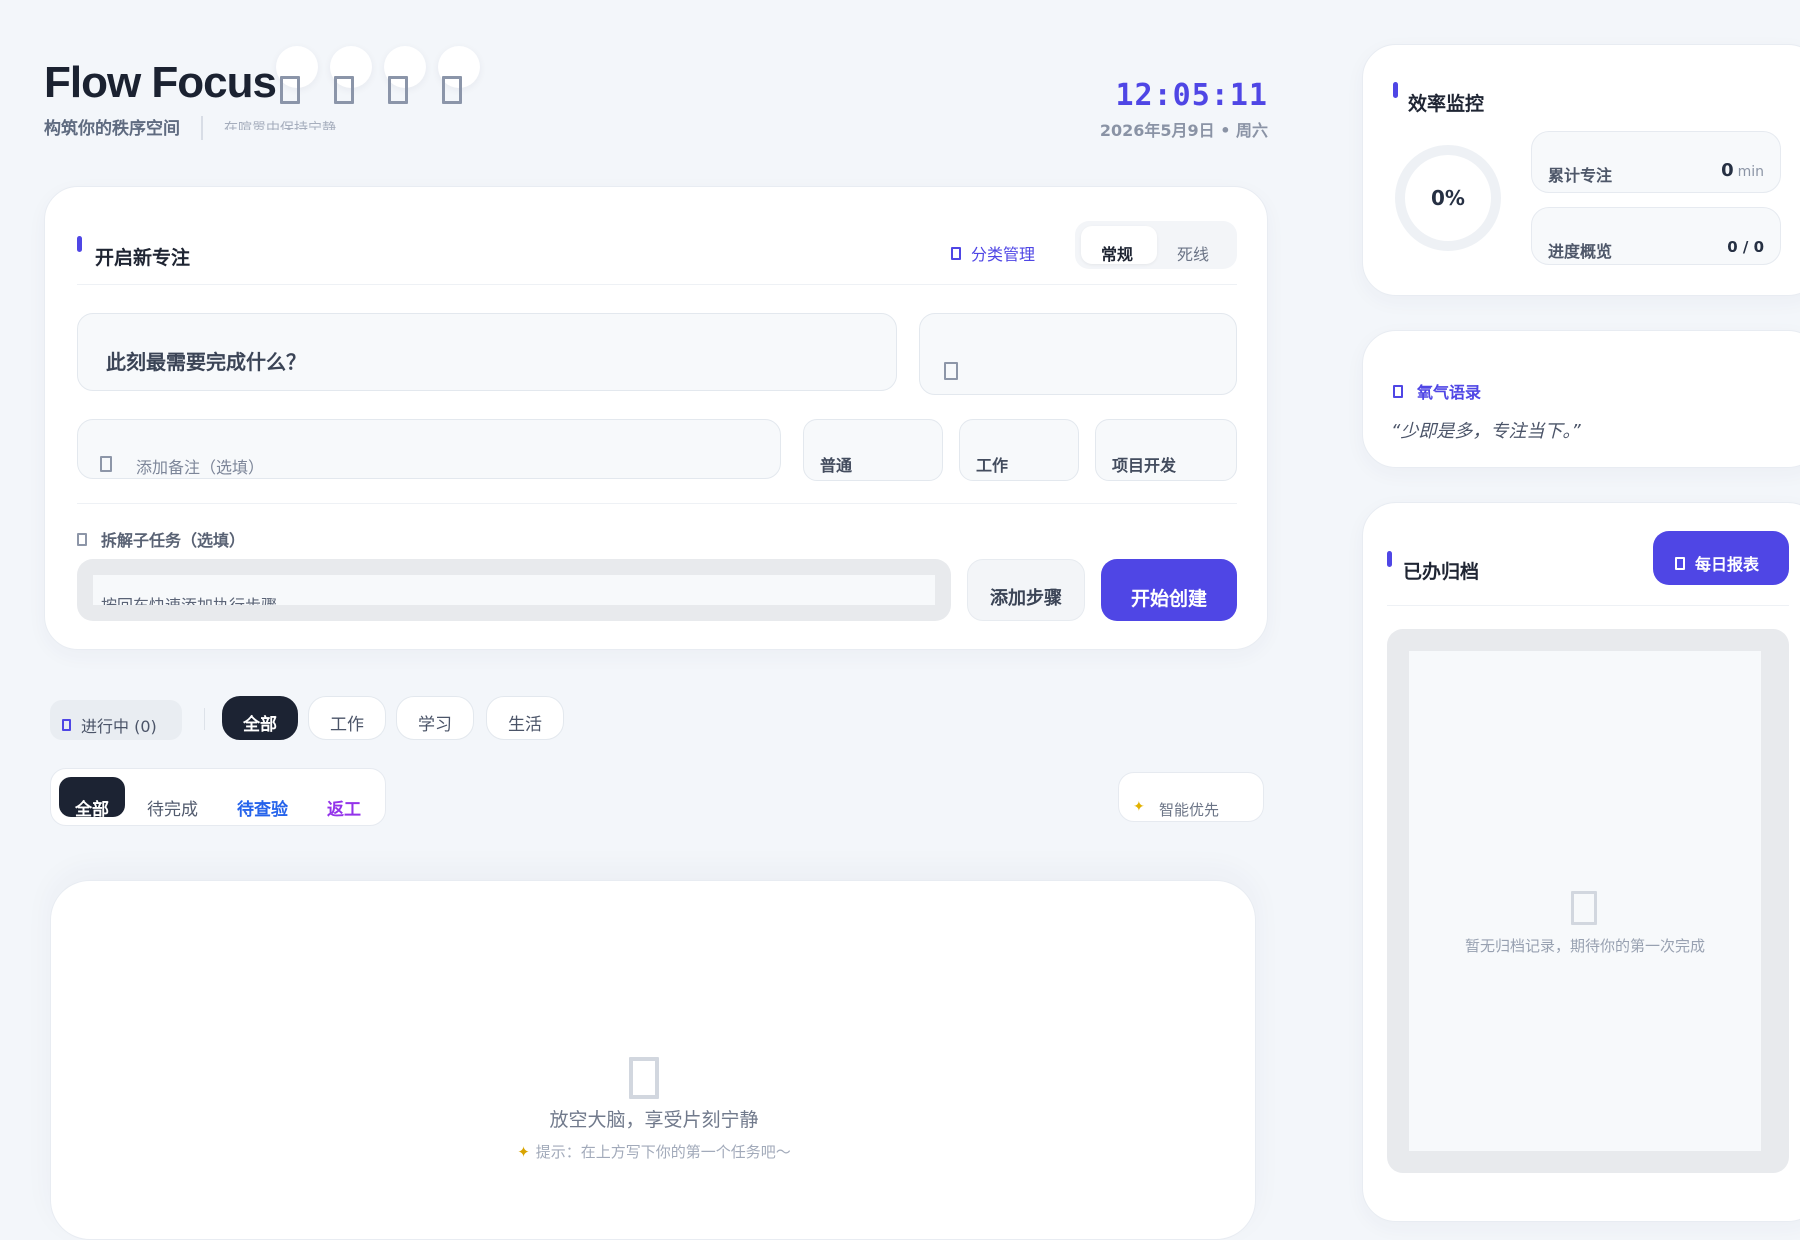  What do you see at coordinates (429, 449) in the screenshot?
I see `note-input: 添加备注（选填）` at bounding box center [429, 449].